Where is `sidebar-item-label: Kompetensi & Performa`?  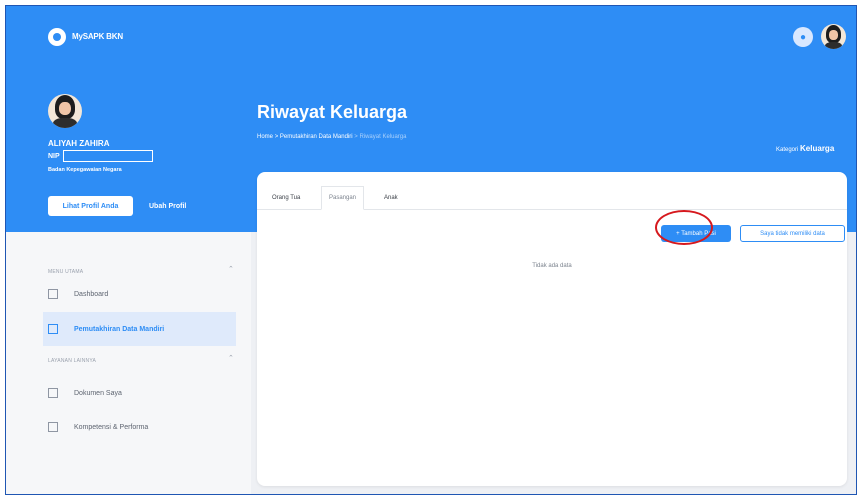 sidebar-item-label: Kompetensi & Performa is located at coordinates (111, 427).